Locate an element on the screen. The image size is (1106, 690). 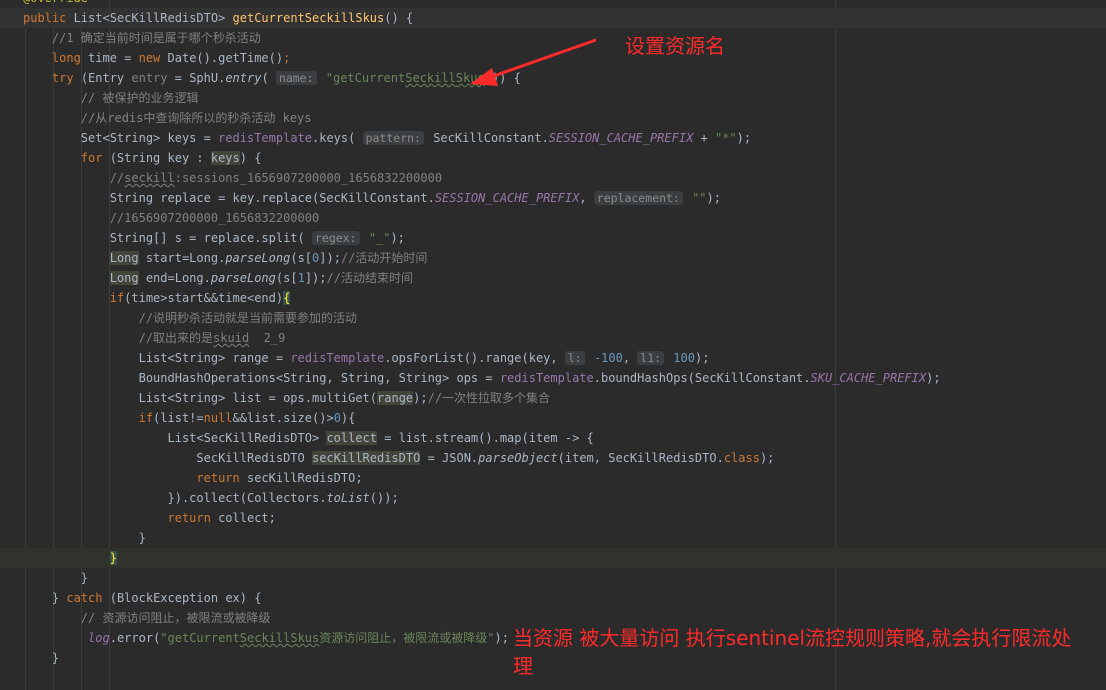
annotation-flow-control-line2: 理 is located at coordinates (523, 666).